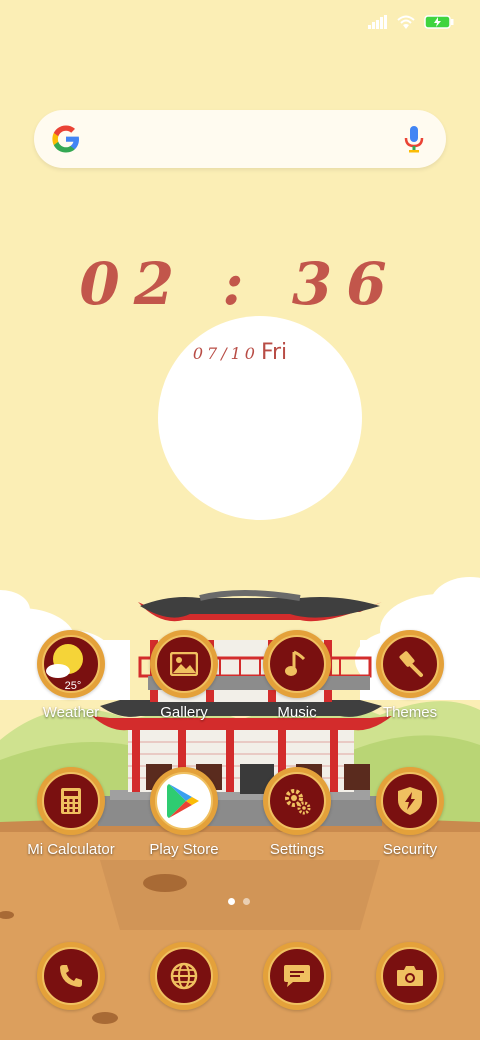 This screenshot has width=480, height=1040. I want to click on gallery-icon, so click(184, 664).